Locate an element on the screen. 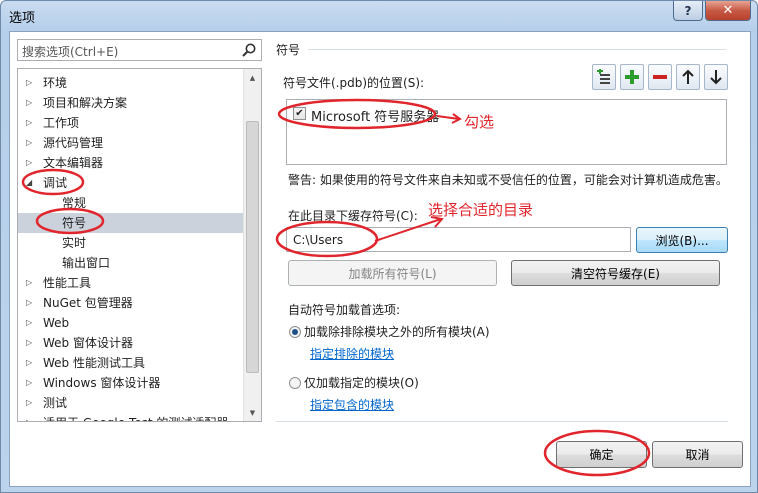 Image resolution: width=758 pixels, height=493 pixels. cache-dir-input: C:\Users is located at coordinates (458, 239).